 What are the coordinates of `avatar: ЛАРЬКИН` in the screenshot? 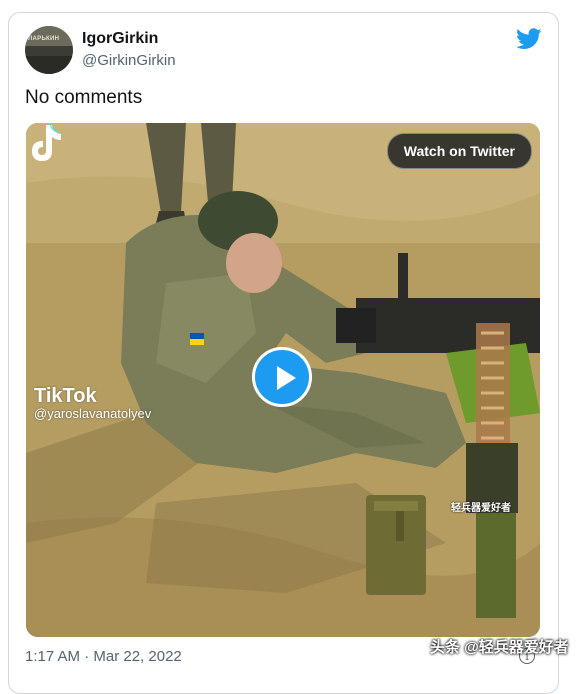 It's located at (49, 50).